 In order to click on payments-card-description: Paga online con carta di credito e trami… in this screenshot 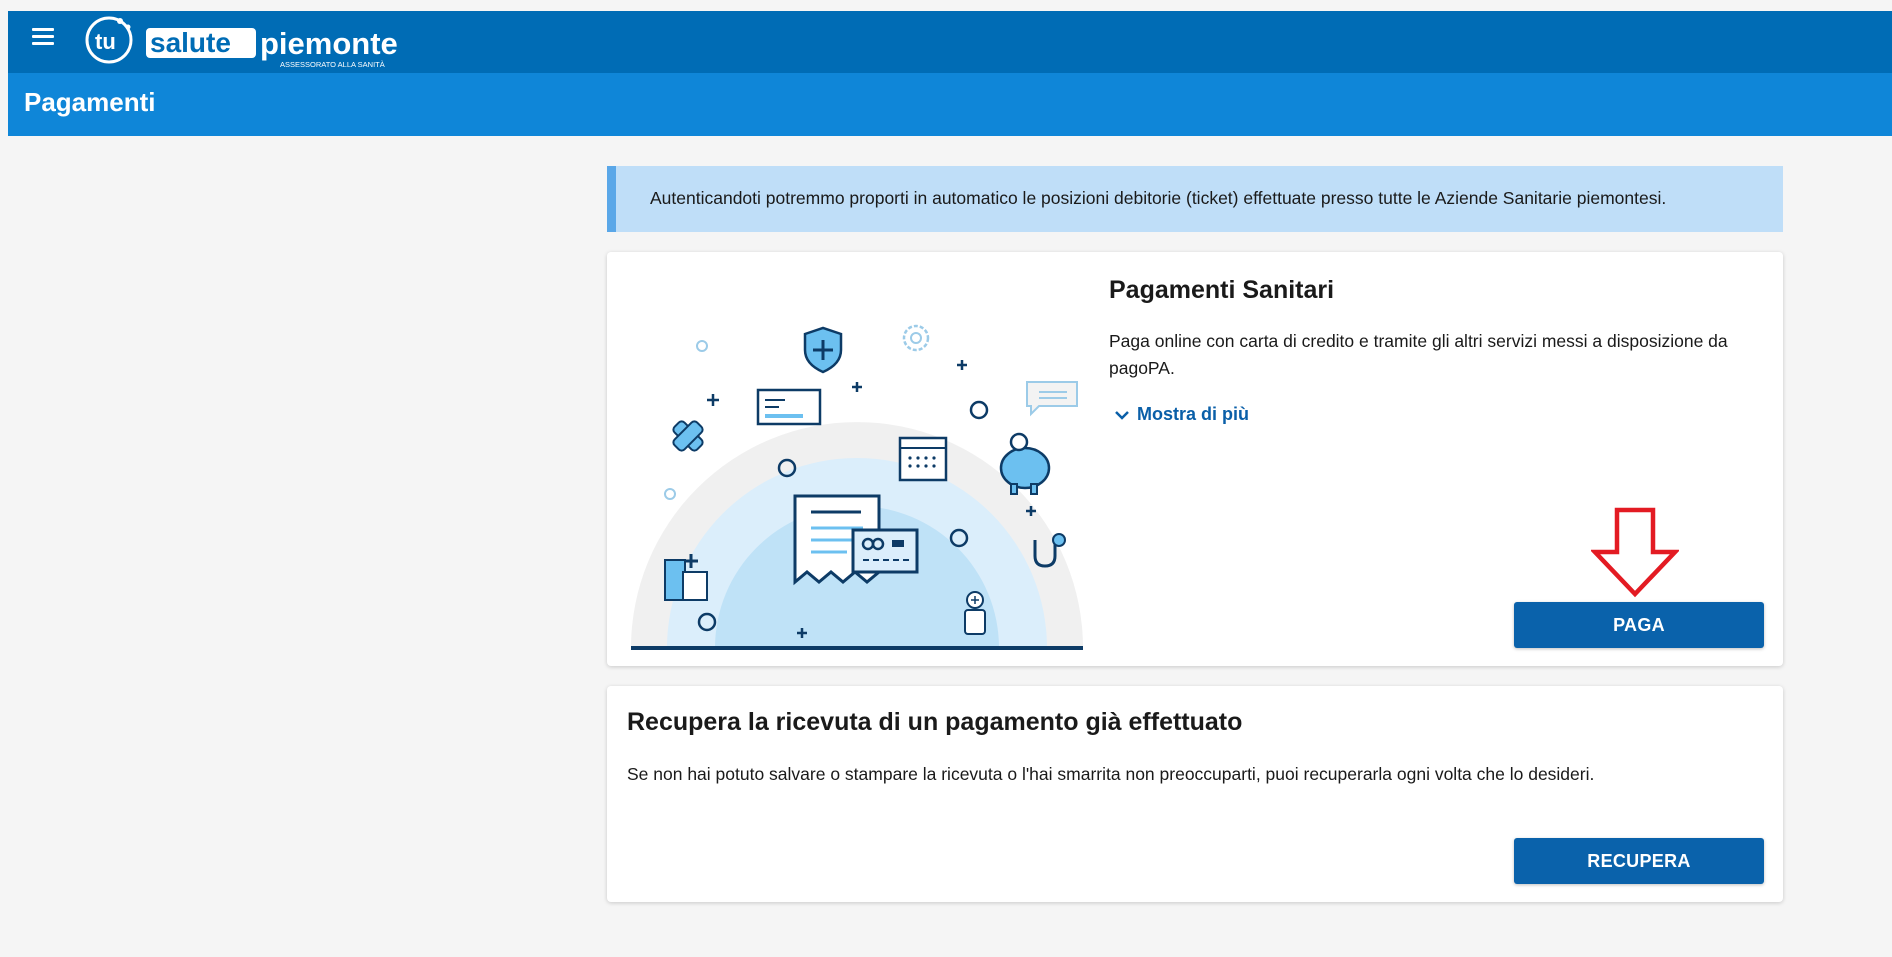, I will do `click(1418, 354)`.